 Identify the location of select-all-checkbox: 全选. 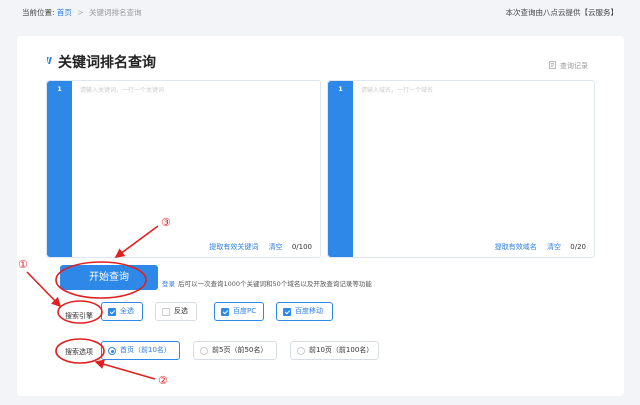
(122, 311).